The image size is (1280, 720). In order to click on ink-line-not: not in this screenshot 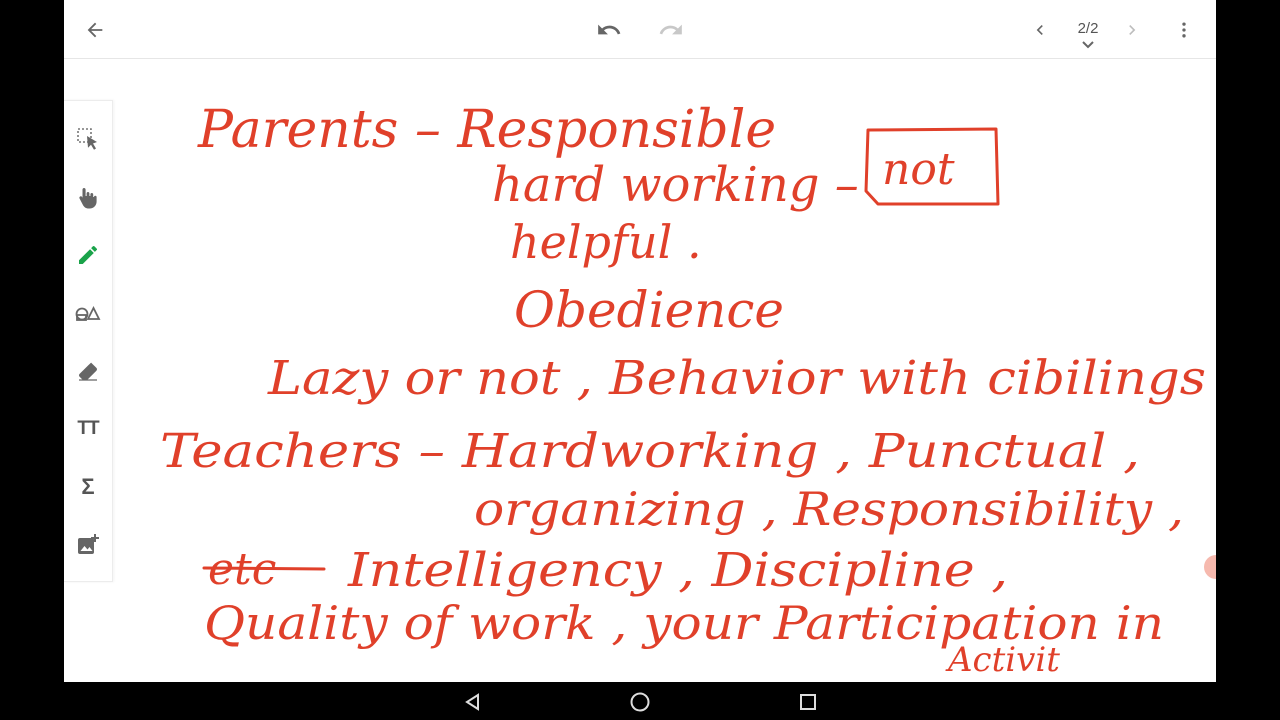, I will do `click(918, 169)`.